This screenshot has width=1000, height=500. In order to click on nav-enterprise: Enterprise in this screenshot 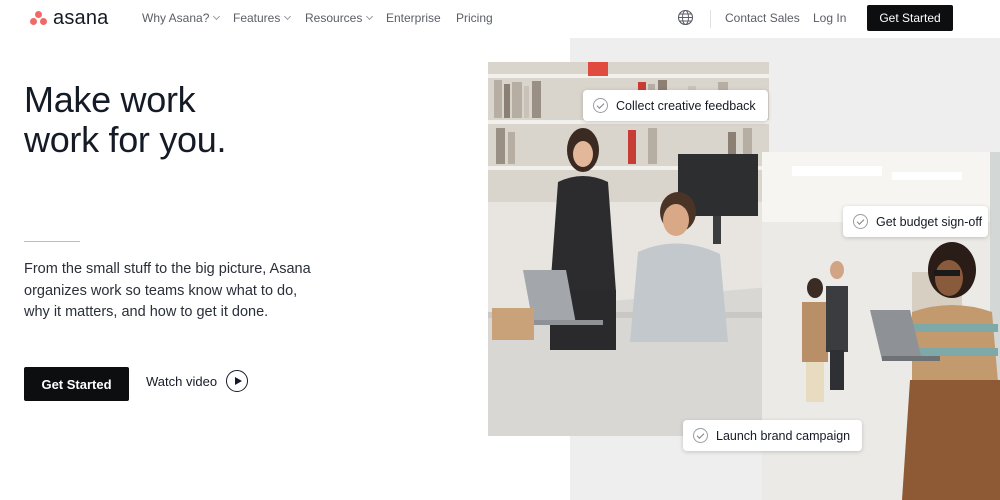, I will do `click(413, 18)`.